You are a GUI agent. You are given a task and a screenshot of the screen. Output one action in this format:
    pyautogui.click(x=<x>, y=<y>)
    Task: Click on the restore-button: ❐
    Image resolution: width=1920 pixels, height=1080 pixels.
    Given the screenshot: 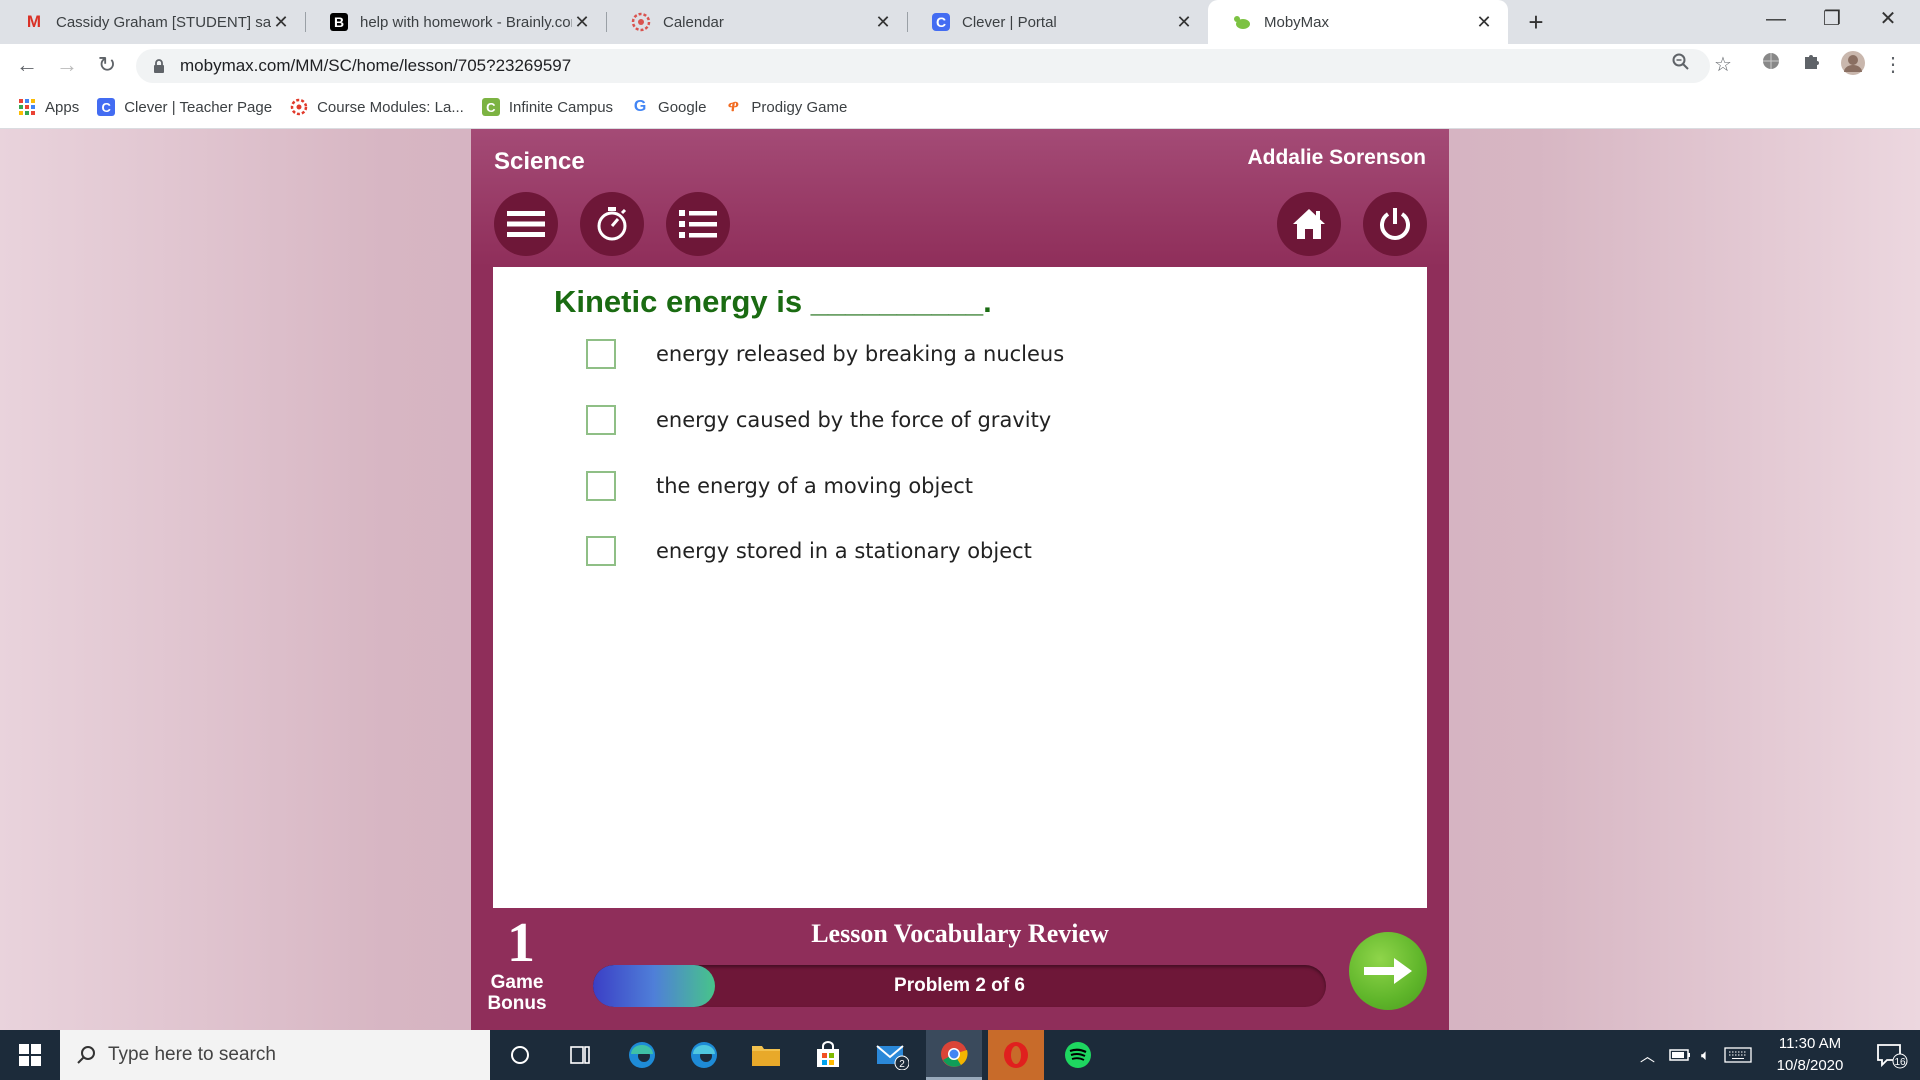 What is the action you would take?
    pyautogui.click(x=1832, y=20)
    